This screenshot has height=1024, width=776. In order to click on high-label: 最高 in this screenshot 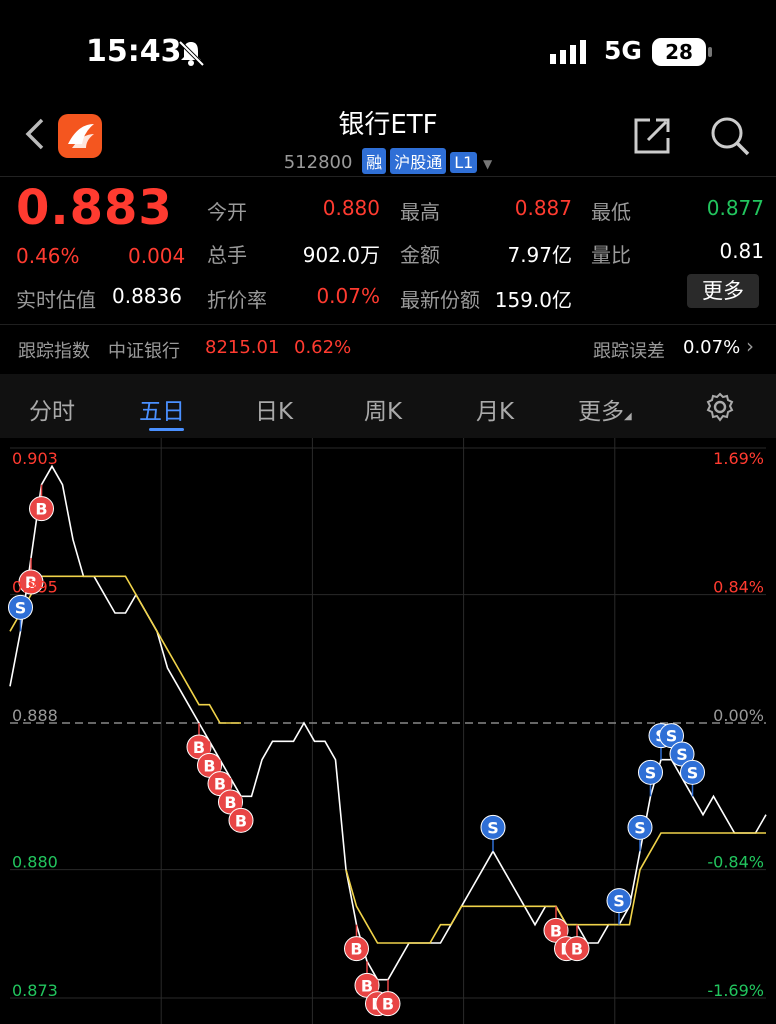, I will do `click(420, 212)`.